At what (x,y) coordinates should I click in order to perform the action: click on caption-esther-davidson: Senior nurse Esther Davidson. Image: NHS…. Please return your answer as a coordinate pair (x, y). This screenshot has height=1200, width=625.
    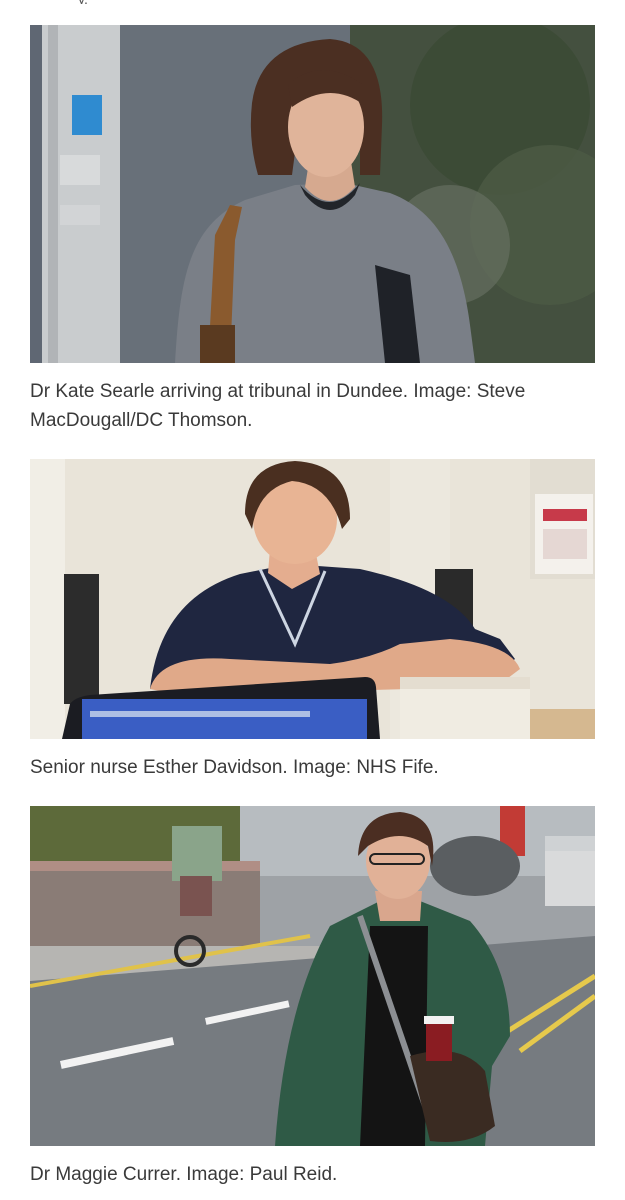
    Looking at the image, I should click on (234, 767).